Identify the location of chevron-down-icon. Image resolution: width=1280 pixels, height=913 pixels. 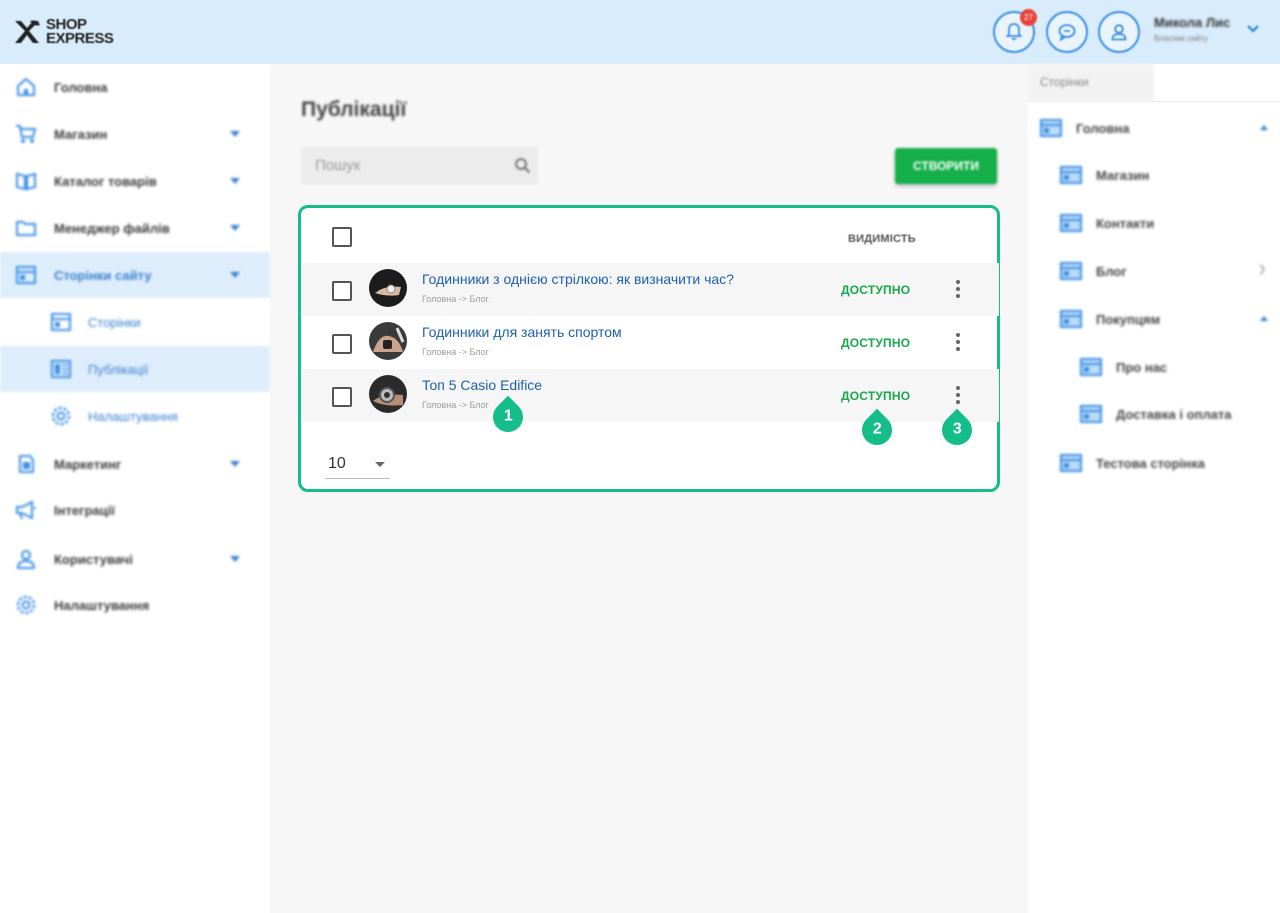
(1253, 29).